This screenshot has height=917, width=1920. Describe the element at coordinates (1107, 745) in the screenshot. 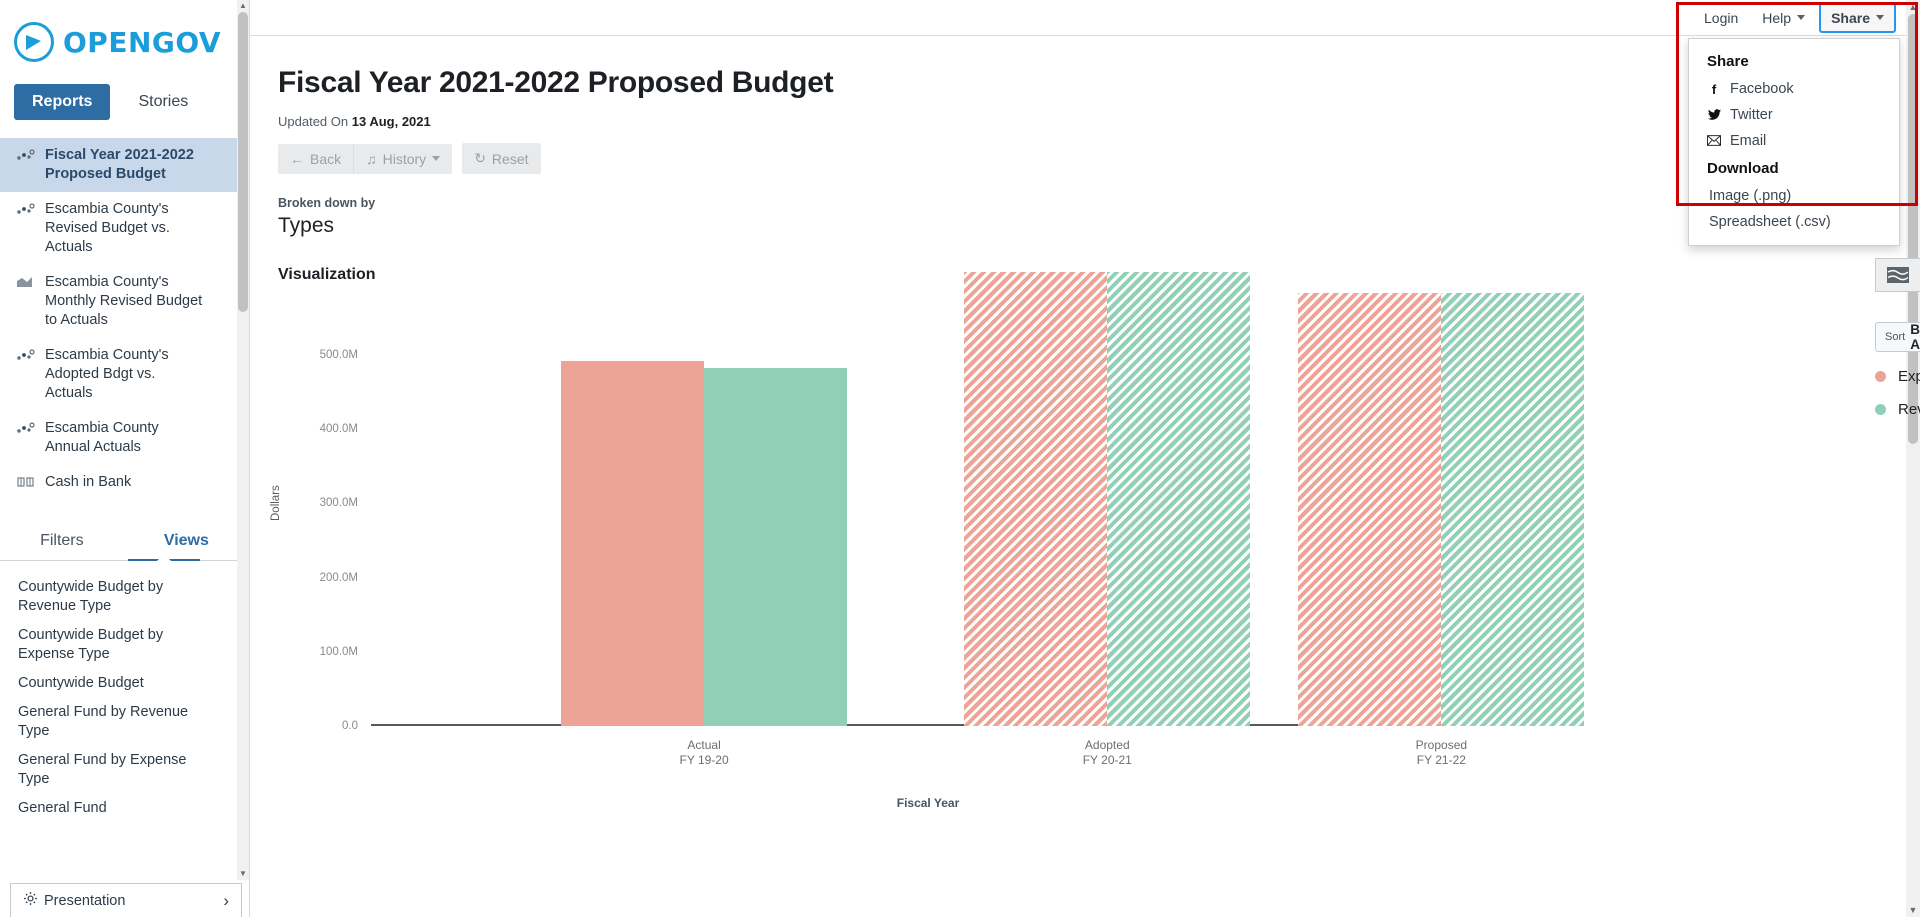

I see `x-tick-line: Adopted` at that location.